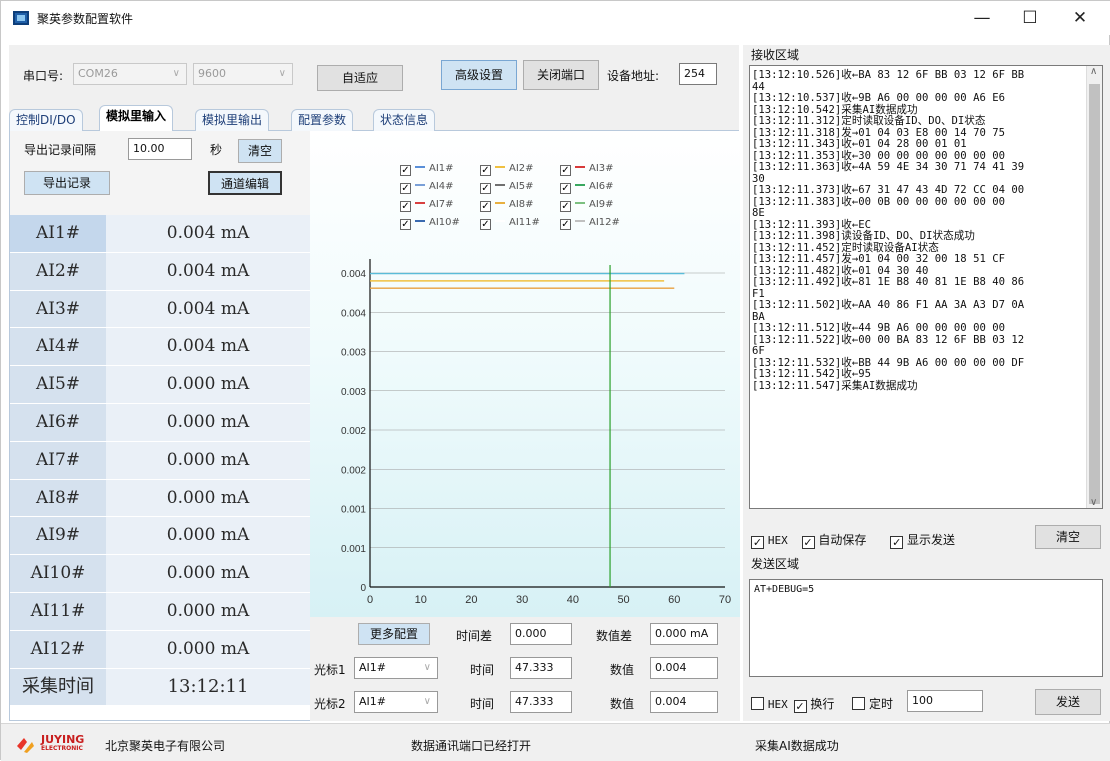 This screenshot has width=1110, height=761. I want to click on timer-checkbox, so click(859, 703).